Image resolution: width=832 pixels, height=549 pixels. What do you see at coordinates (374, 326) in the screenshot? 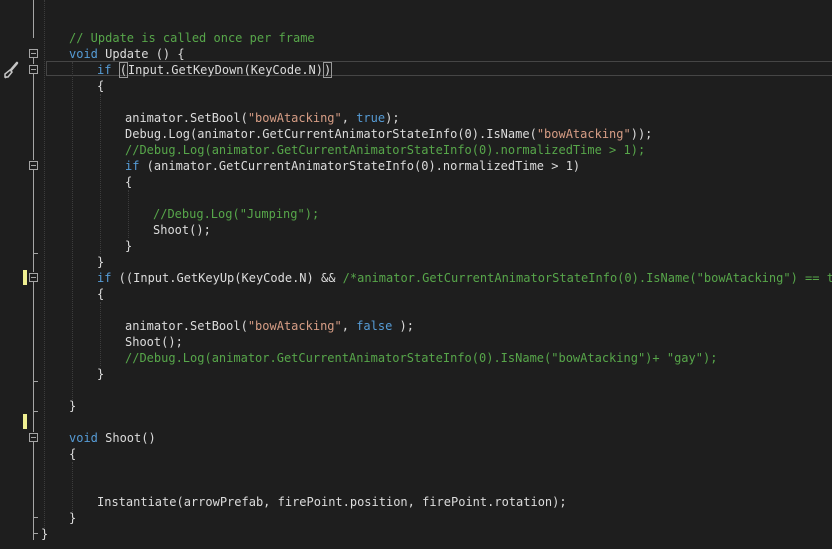
I see `code-token: false` at bounding box center [374, 326].